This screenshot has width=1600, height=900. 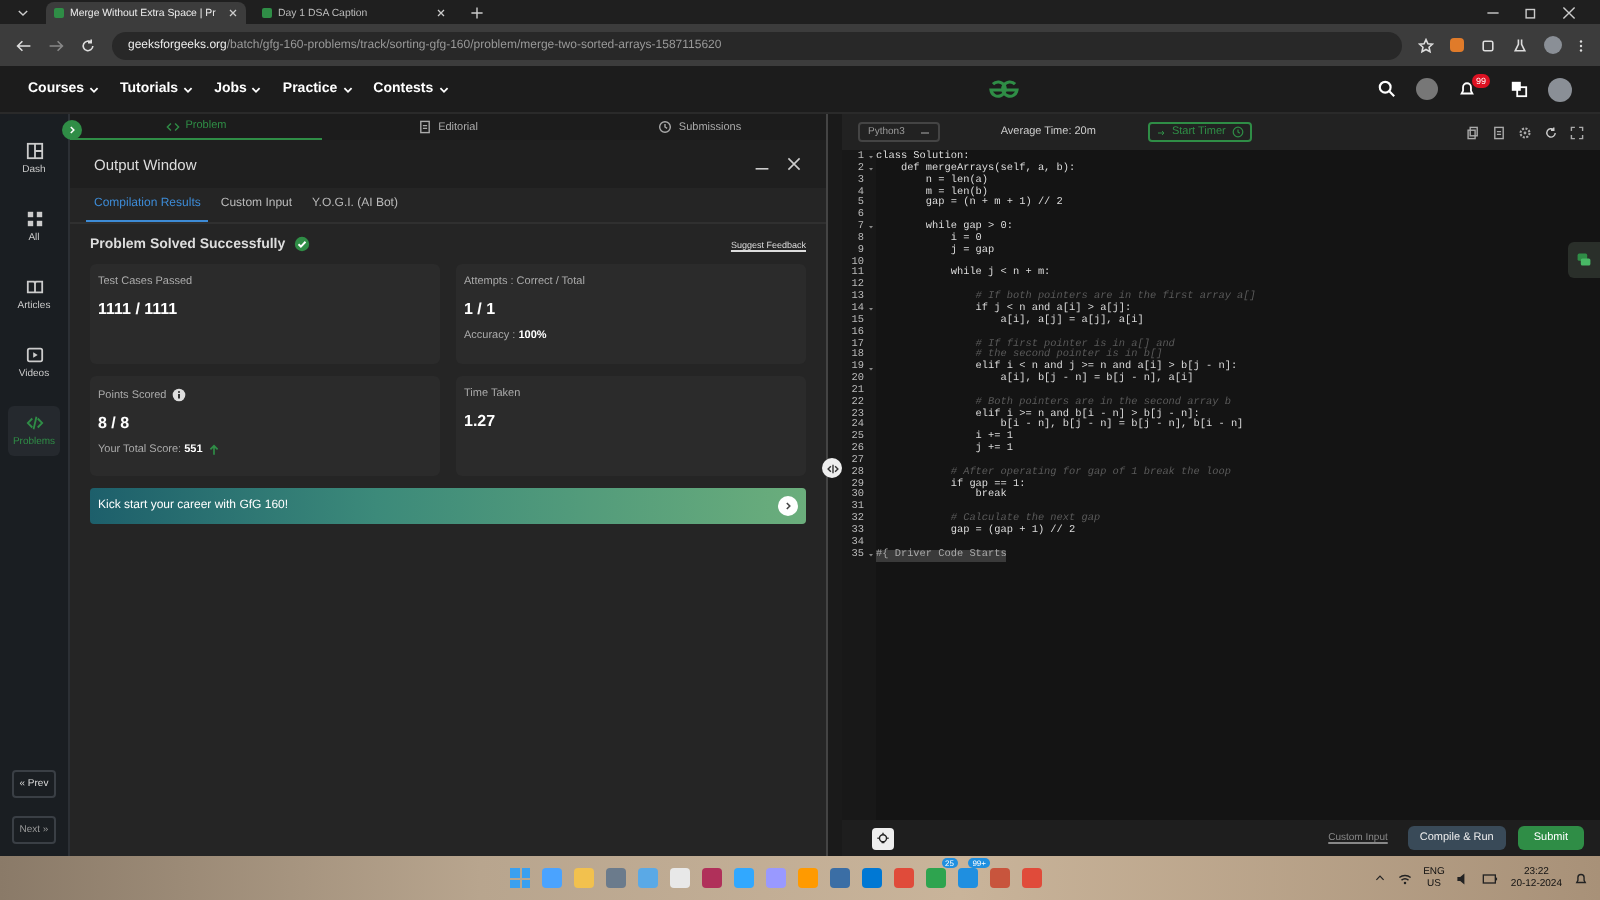 What do you see at coordinates (1426, 89) in the screenshot?
I see `theme-toggle` at bounding box center [1426, 89].